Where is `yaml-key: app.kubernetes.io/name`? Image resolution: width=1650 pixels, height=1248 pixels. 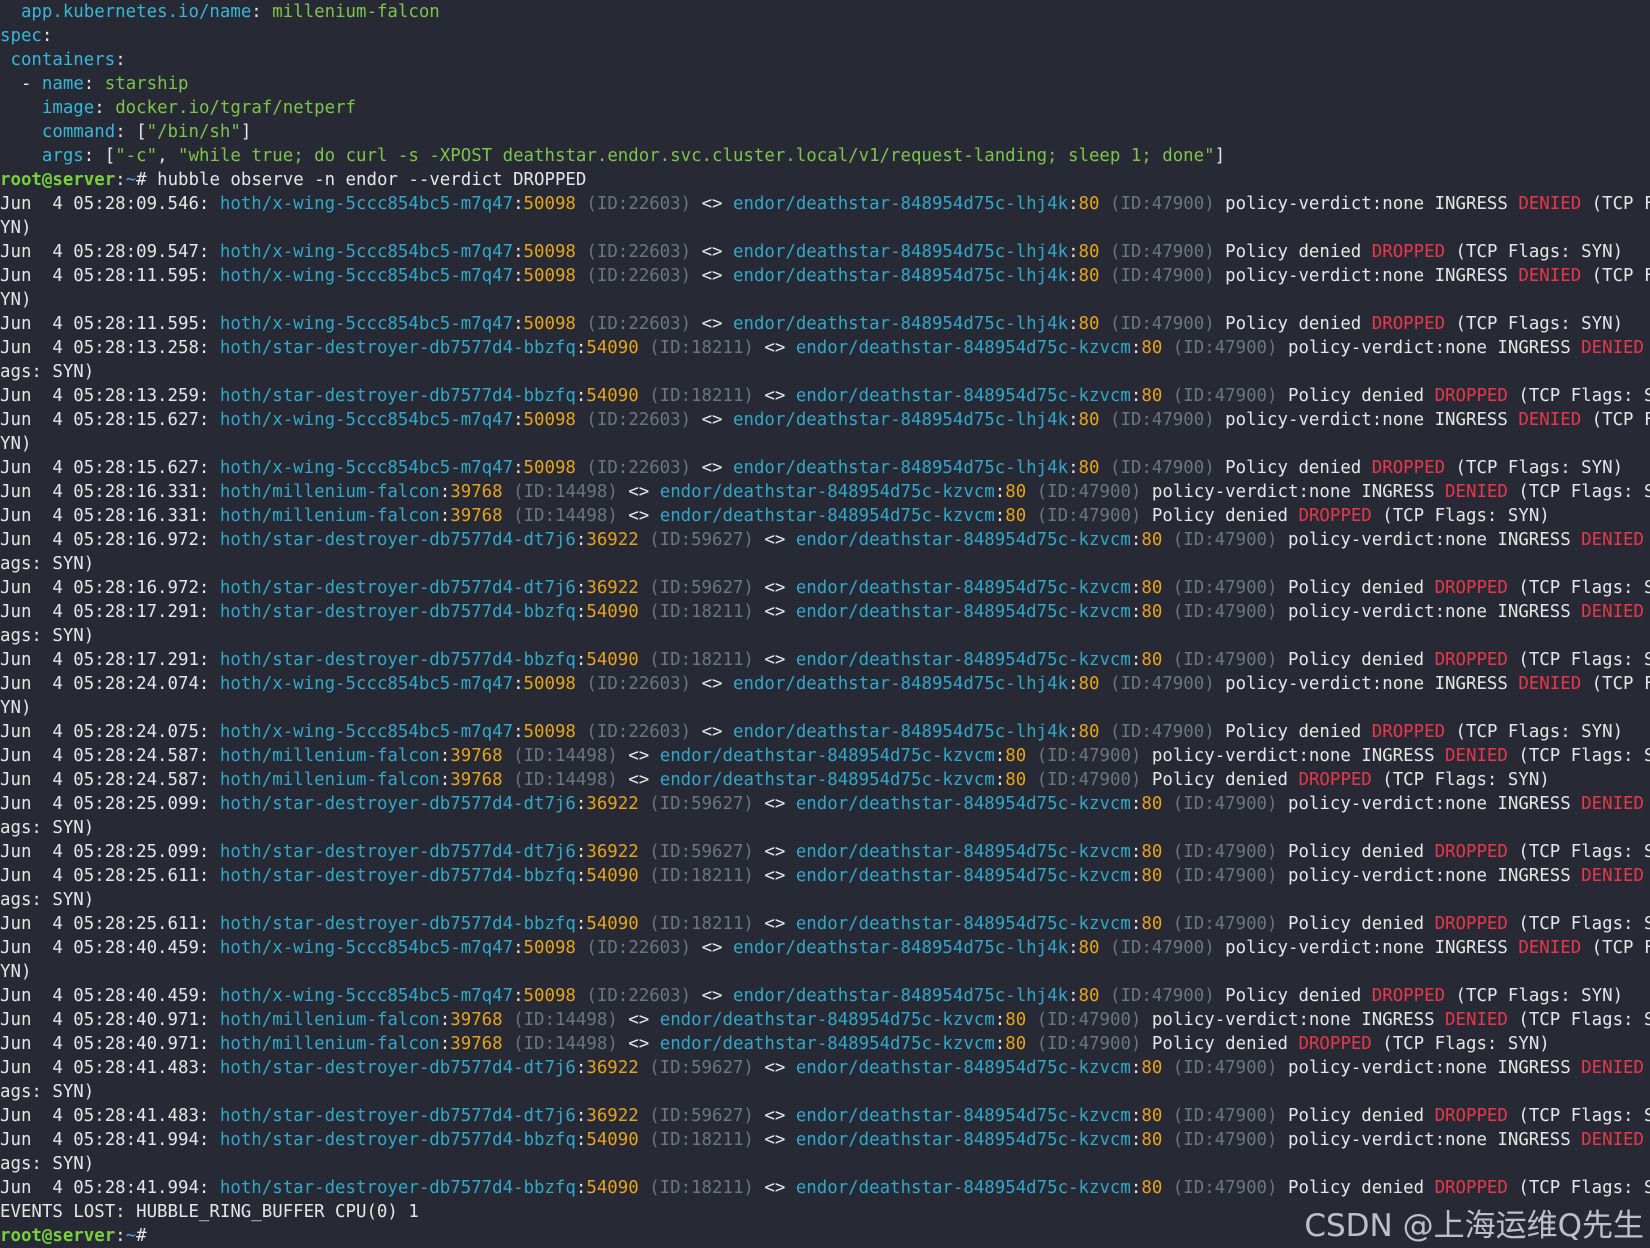 yaml-key: app.kubernetes.io/name is located at coordinates (136, 12).